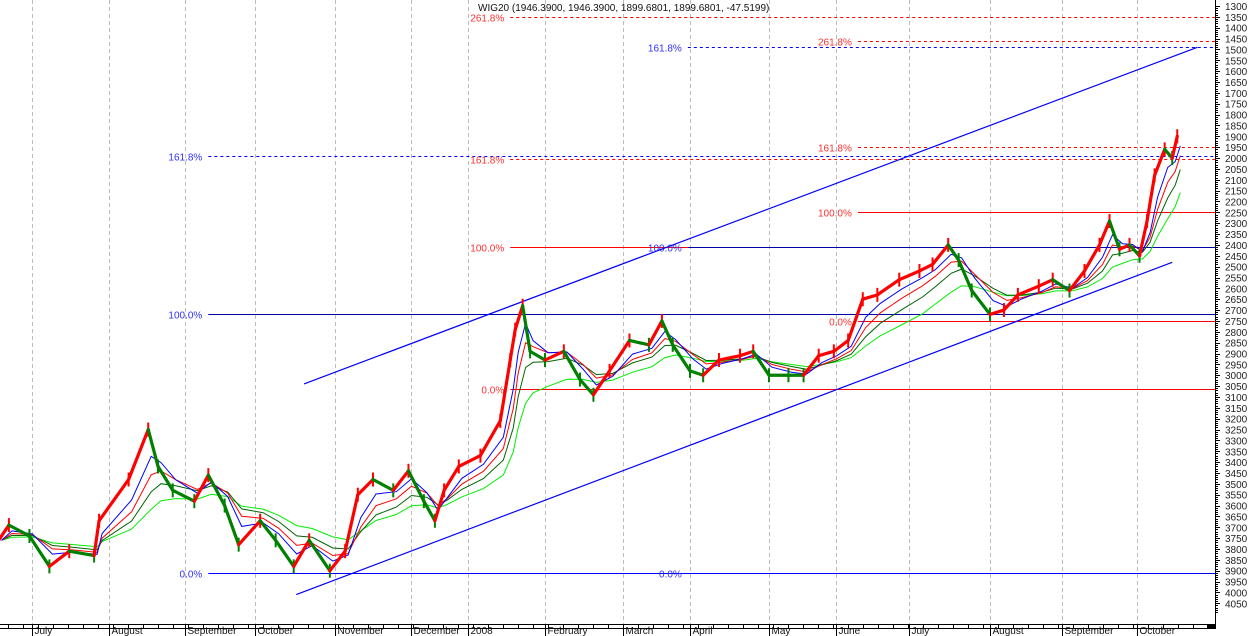 The height and width of the screenshot is (636, 1250). What do you see at coordinates (1236, 40) in the screenshot?
I see `y-tick-label: 1450` at bounding box center [1236, 40].